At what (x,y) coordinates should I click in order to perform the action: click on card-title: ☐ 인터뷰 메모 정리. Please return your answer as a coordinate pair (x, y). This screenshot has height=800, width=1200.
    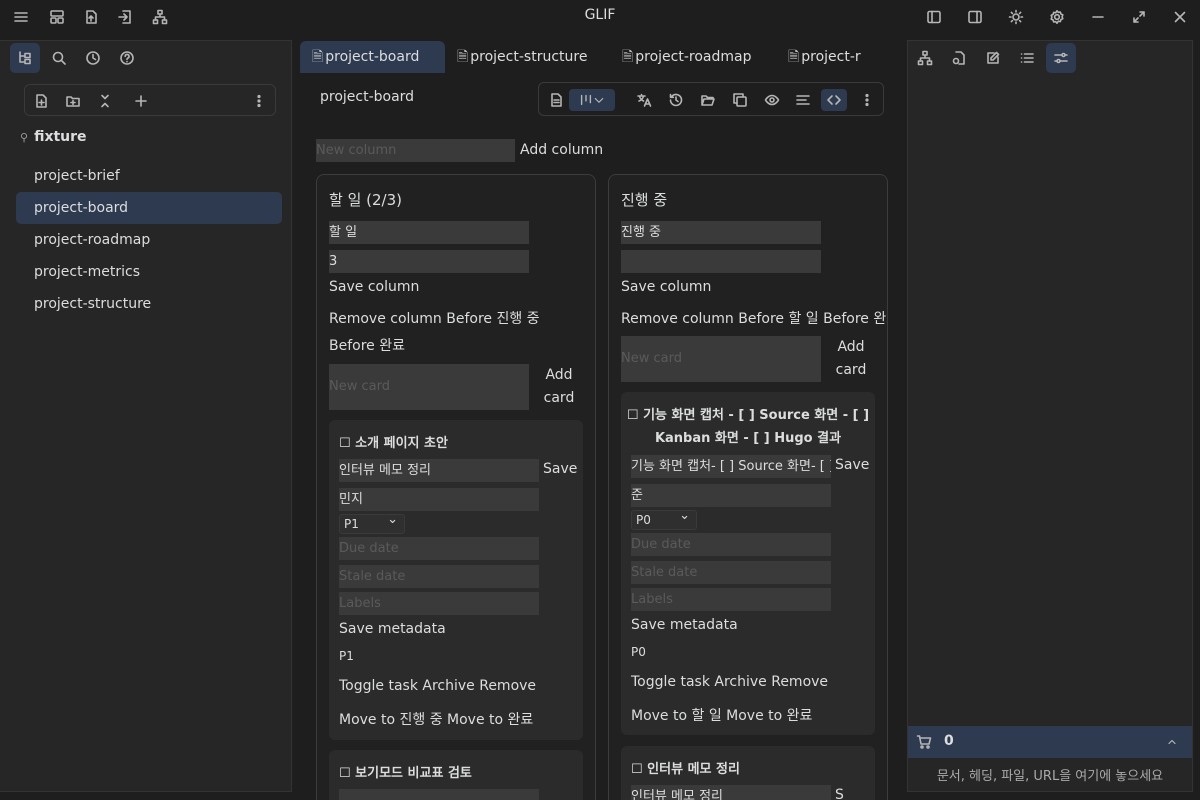
    Looking at the image, I should click on (685, 769).